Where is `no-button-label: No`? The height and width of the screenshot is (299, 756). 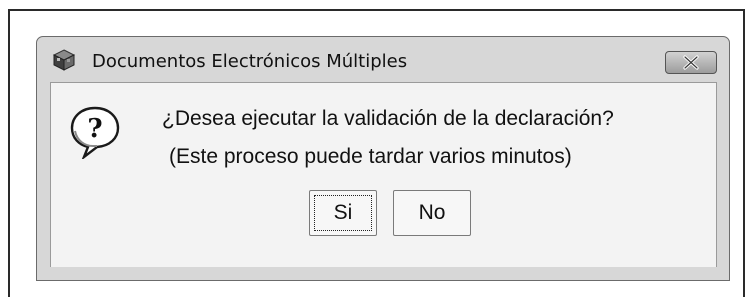 no-button-label: No is located at coordinates (432, 212).